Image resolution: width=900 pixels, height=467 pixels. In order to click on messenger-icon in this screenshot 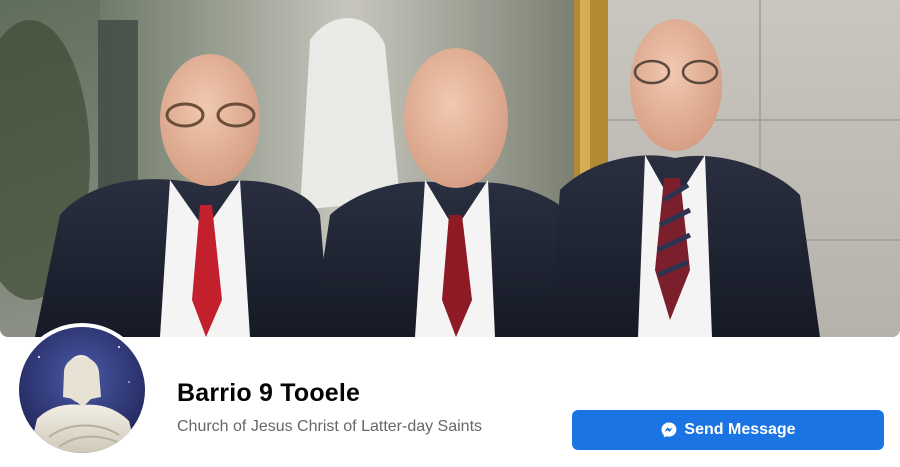, I will do `click(669, 430)`.